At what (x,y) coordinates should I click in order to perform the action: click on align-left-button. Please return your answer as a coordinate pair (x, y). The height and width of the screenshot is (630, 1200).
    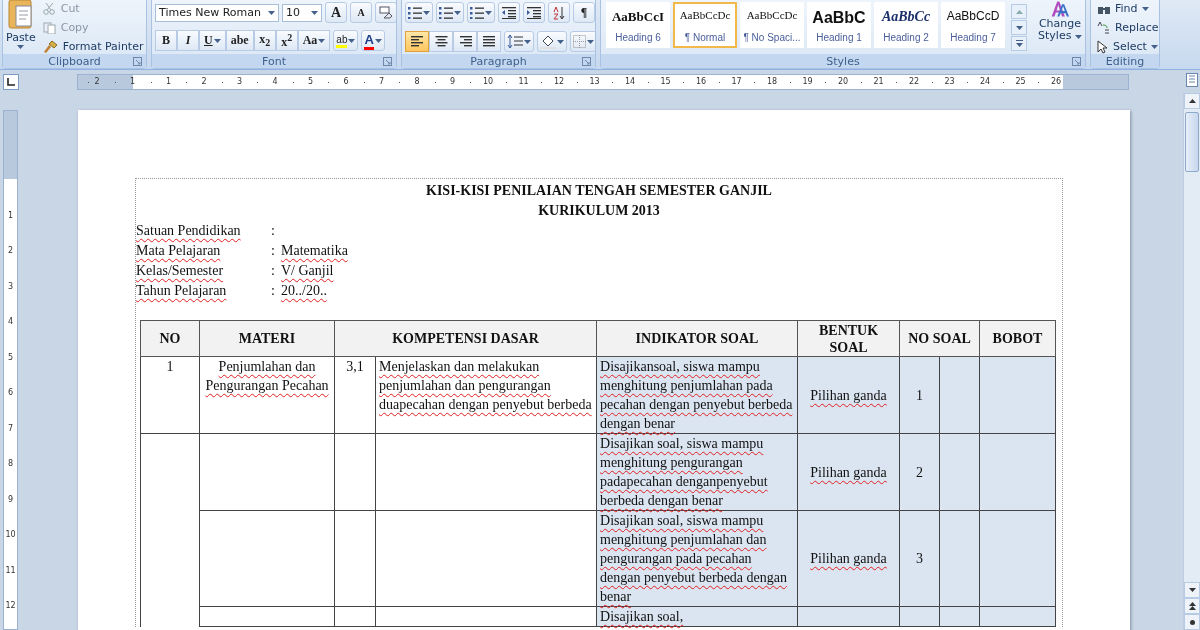
    Looking at the image, I should click on (417, 41).